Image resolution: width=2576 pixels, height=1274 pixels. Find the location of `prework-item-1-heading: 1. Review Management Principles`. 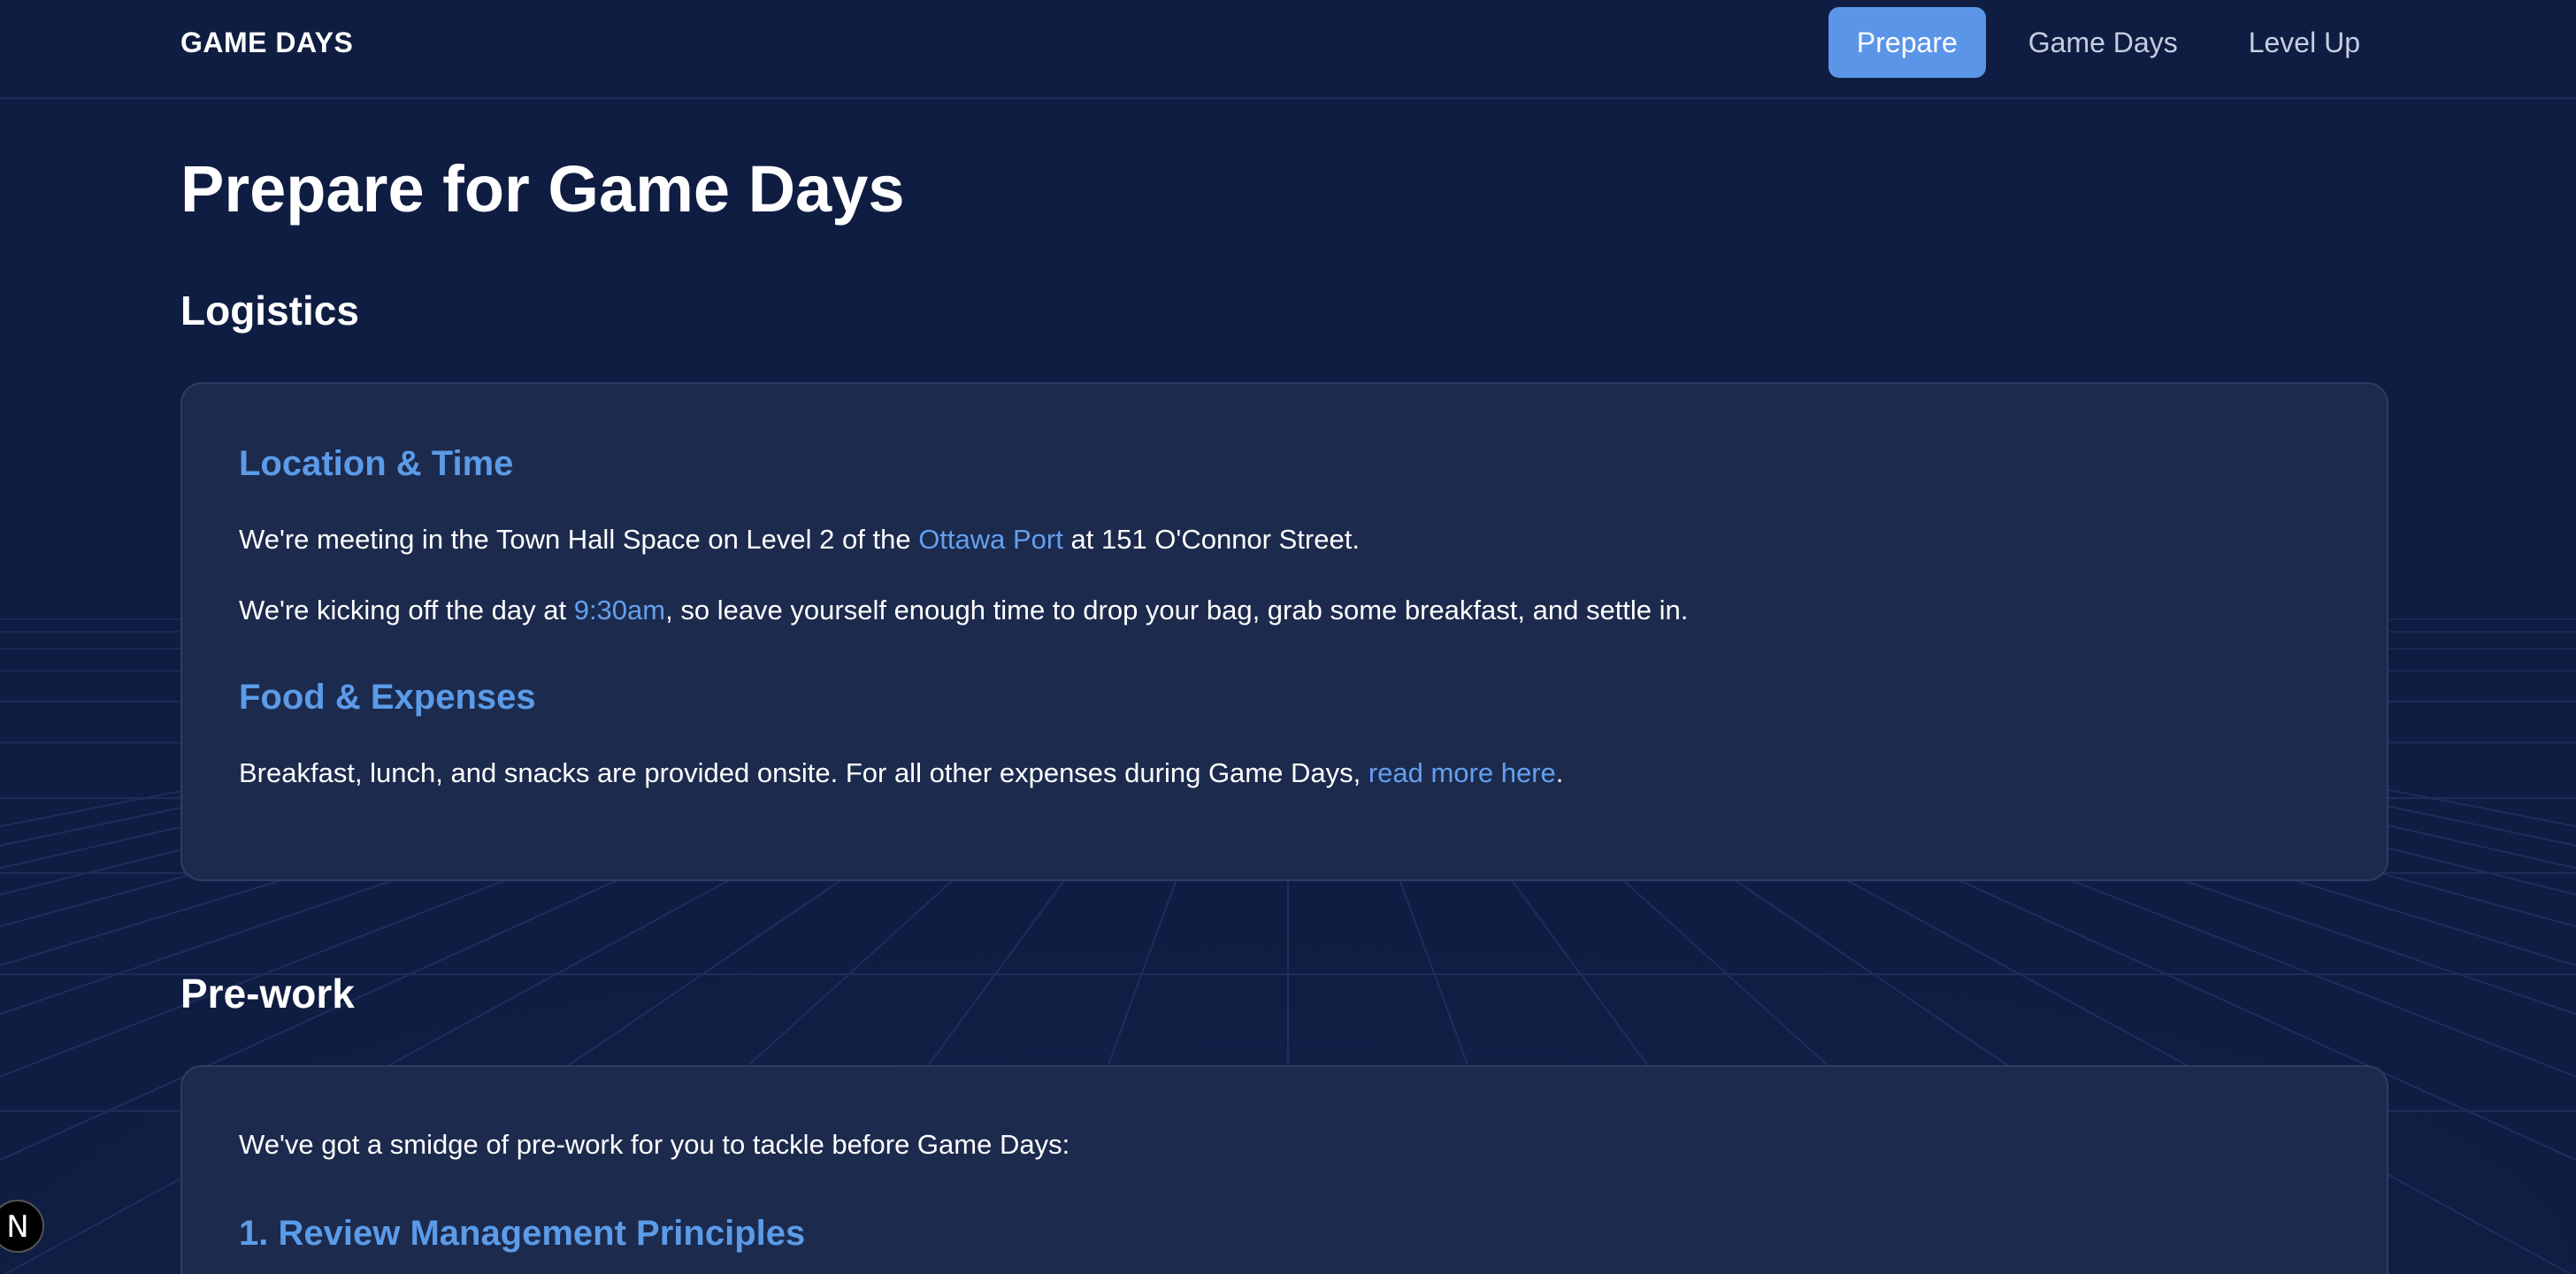

prework-item-1-heading: 1. Review Management Principles is located at coordinates (522, 1233).